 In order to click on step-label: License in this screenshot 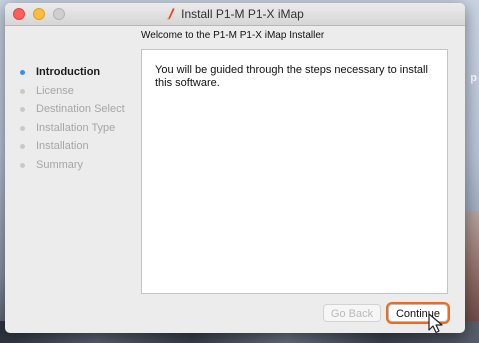, I will do `click(55, 90)`.